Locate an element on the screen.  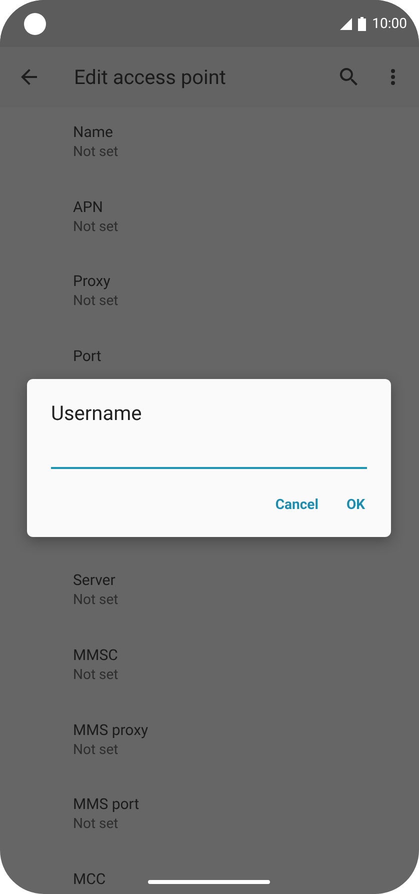
setting-title: Server is located at coordinates (94, 580).